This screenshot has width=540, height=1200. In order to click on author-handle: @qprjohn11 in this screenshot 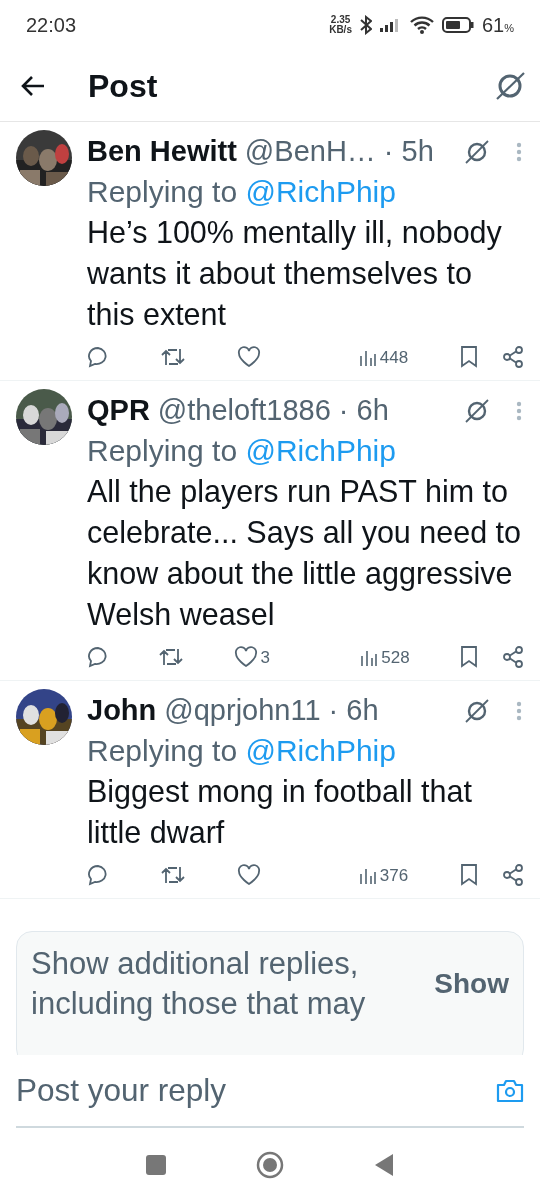, I will do `click(242, 711)`.